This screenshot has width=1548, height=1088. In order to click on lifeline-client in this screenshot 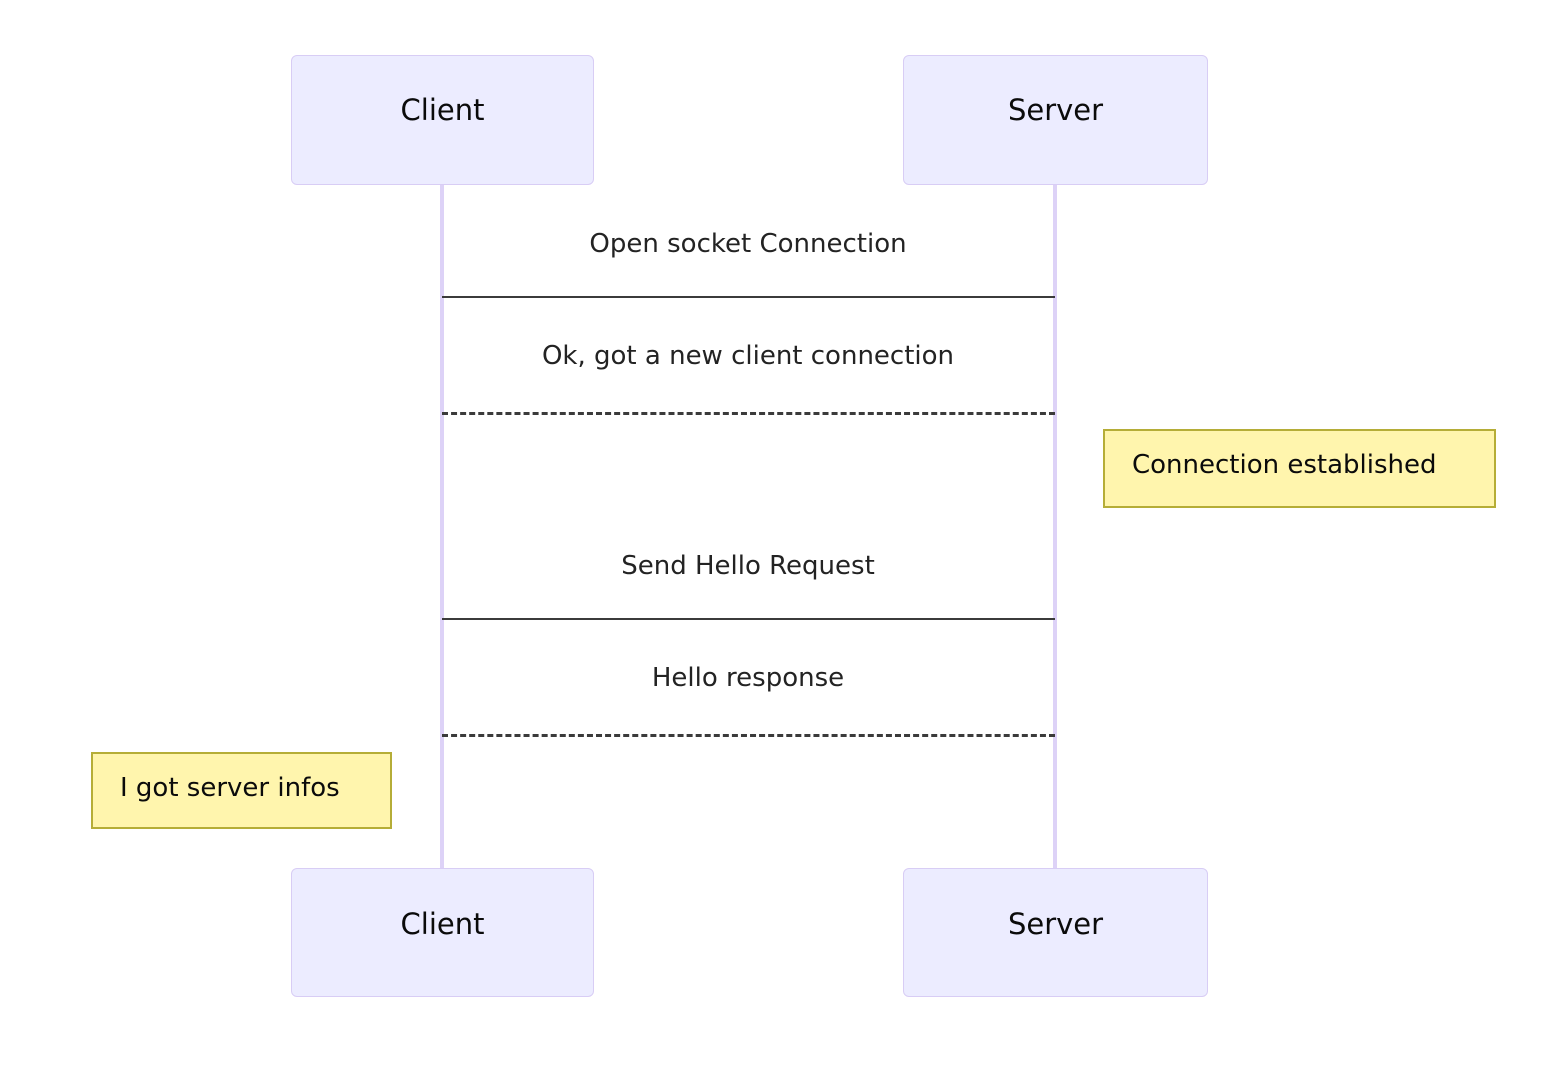, I will do `click(442, 528)`.